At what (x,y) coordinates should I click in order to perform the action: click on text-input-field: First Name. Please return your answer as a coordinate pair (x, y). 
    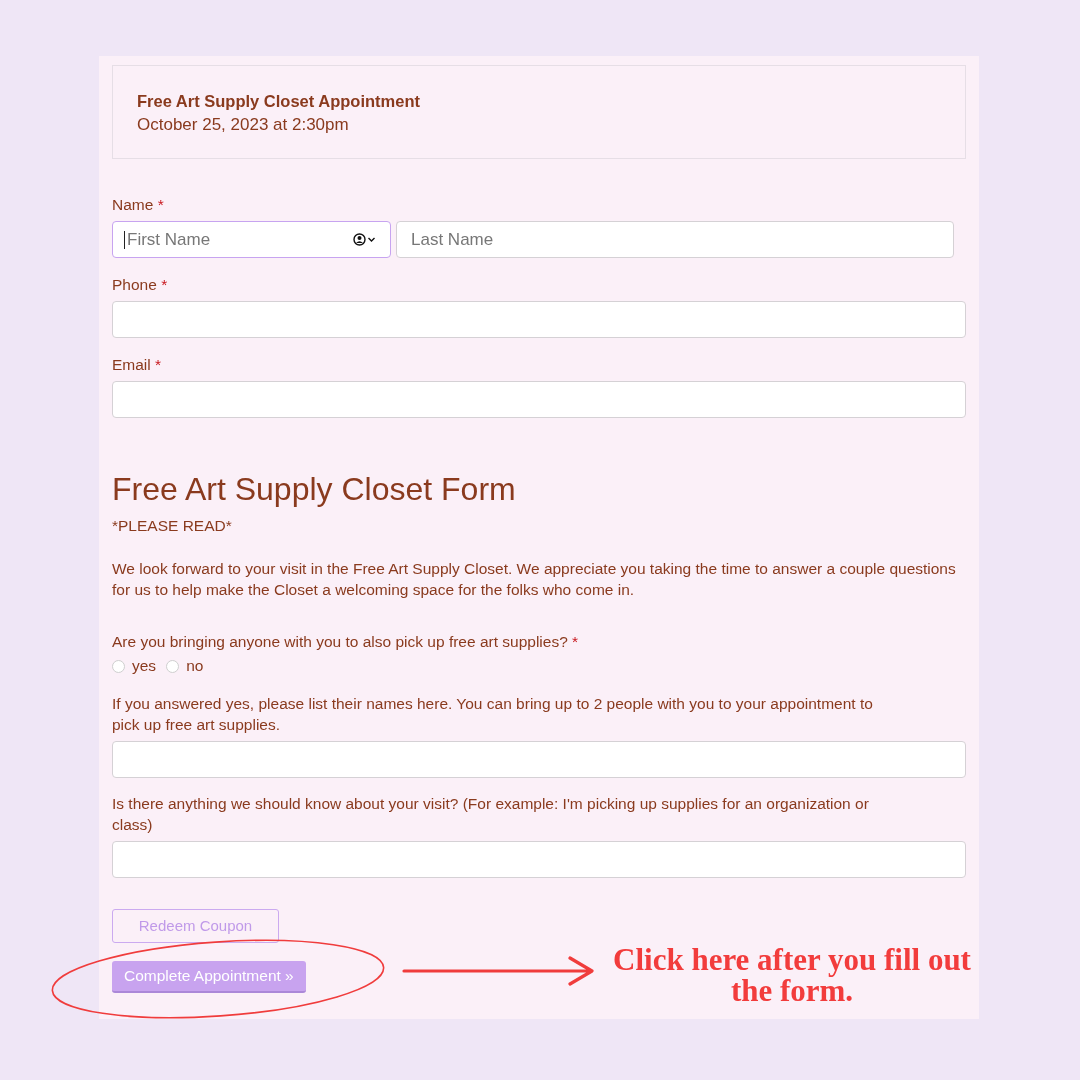
    Looking at the image, I should click on (251, 239).